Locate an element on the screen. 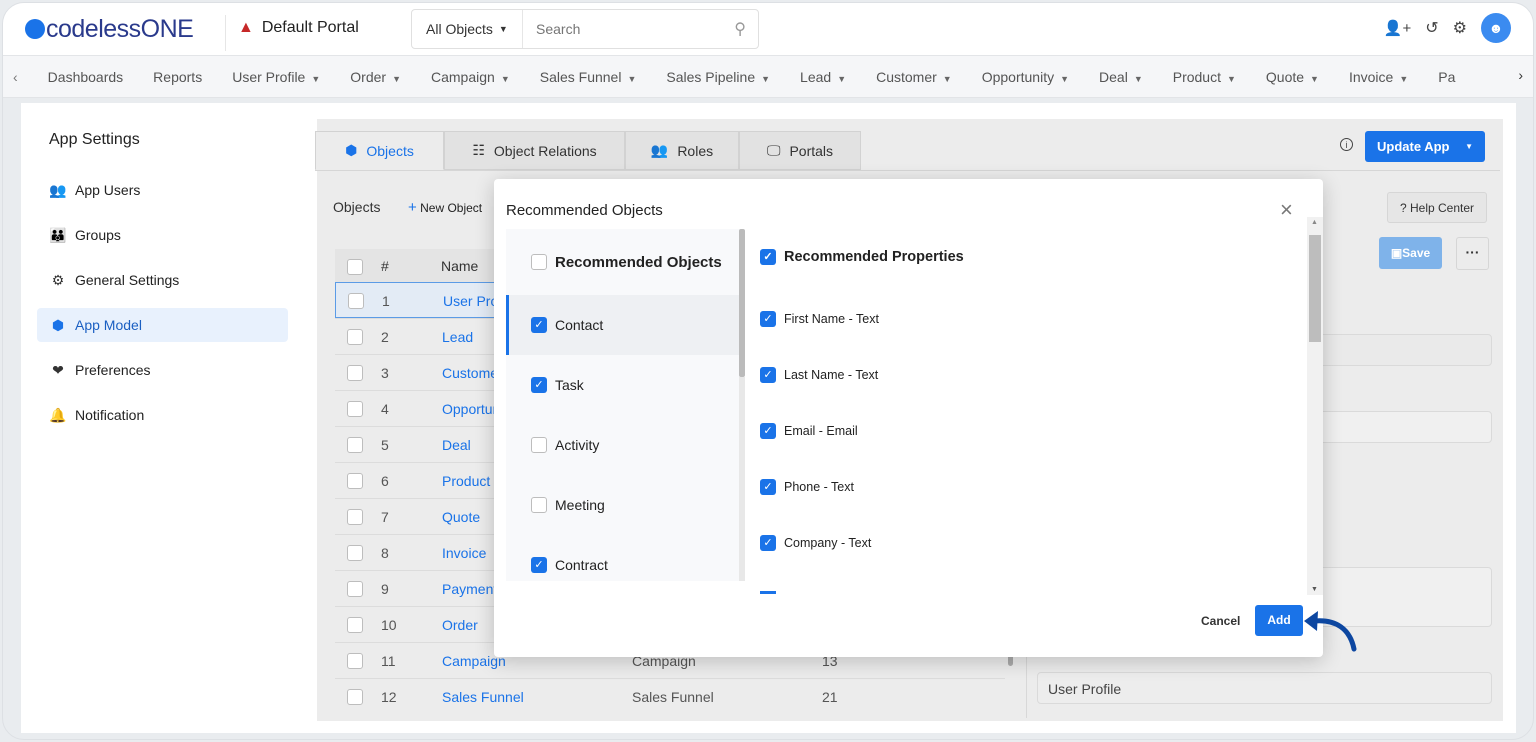 Image resolution: width=1536 pixels, height=742 pixels. object-name-link: Sales Funnel is located at coordinates (483, 697).